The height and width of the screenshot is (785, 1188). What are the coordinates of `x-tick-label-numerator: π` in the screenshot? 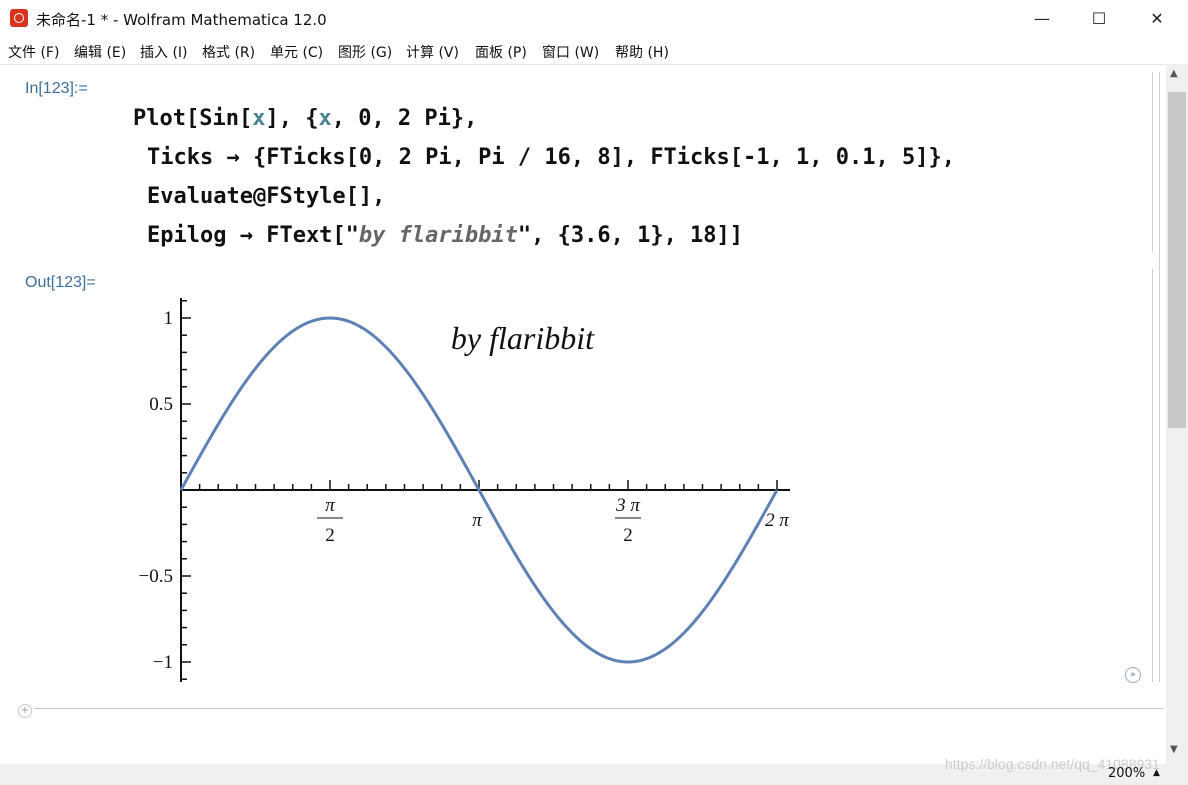 It's located at (330, 505).